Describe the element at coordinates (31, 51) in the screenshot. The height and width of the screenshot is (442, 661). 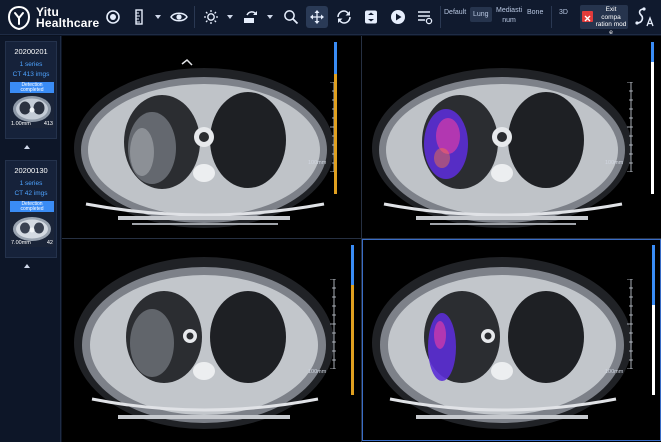
I see `series-date: 20200201` at that location.